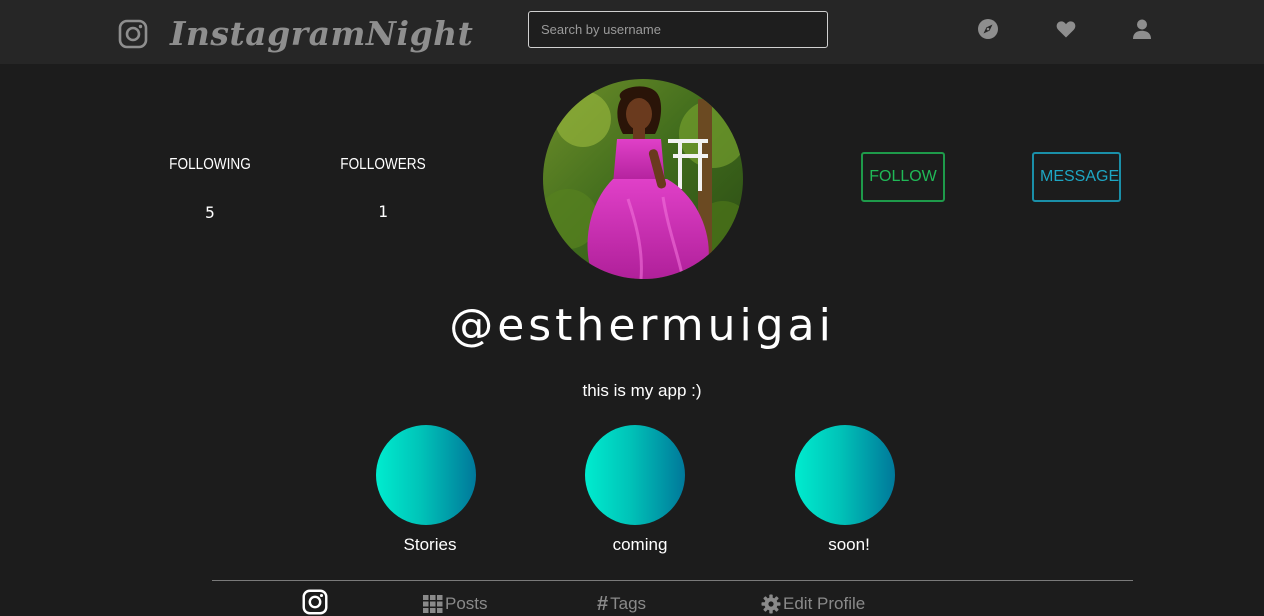  I want to click on divider, so click(672, 580).